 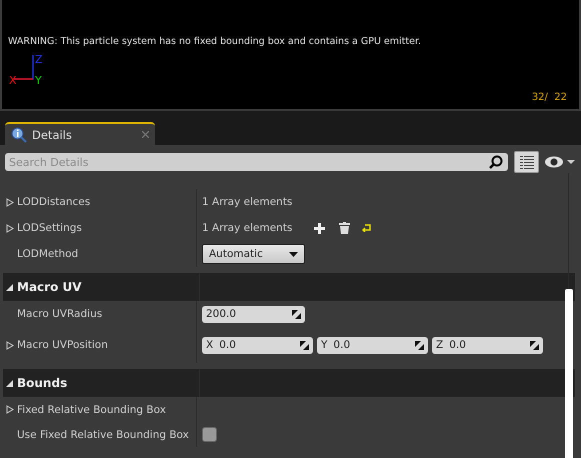 I want to click on category-header: Bounds, so click(x=42, y=383).